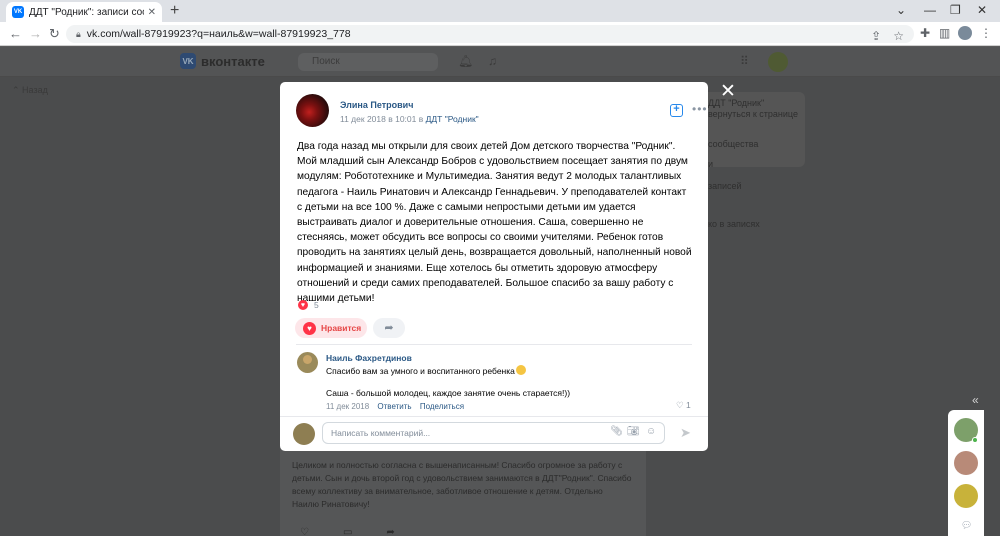 Image resolution: width=1000 pixels, height=536 pixels. I want to click on bg-like-icon: ♡, so click(304, 531).